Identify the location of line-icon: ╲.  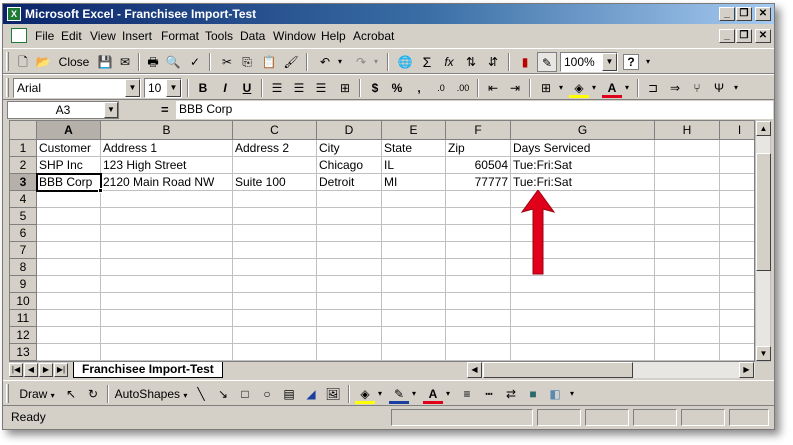
(201, 394).